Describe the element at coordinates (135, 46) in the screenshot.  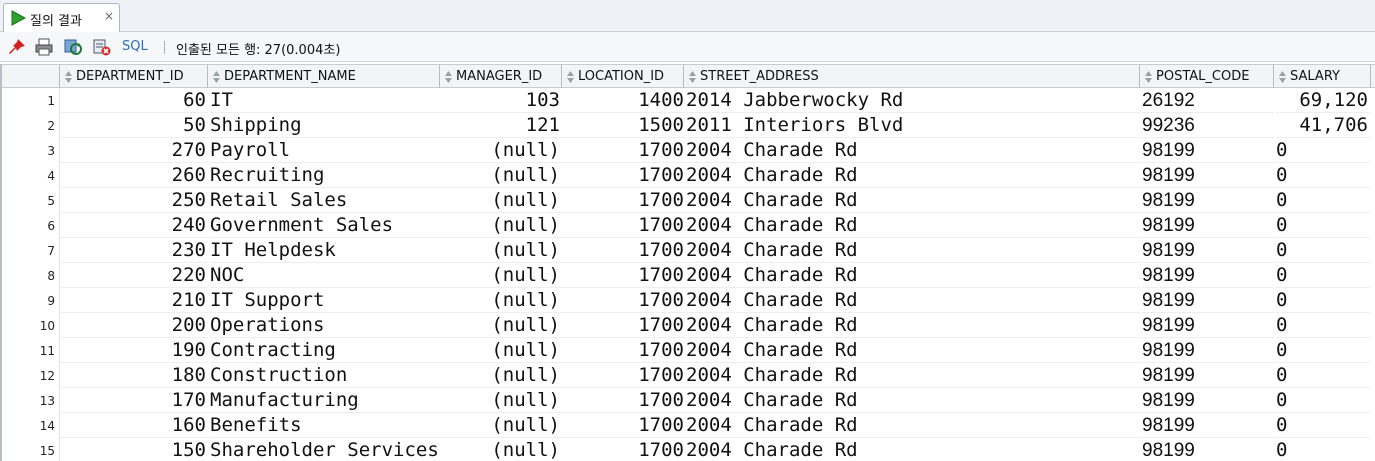
I see `sql-button: SQL` at that location.